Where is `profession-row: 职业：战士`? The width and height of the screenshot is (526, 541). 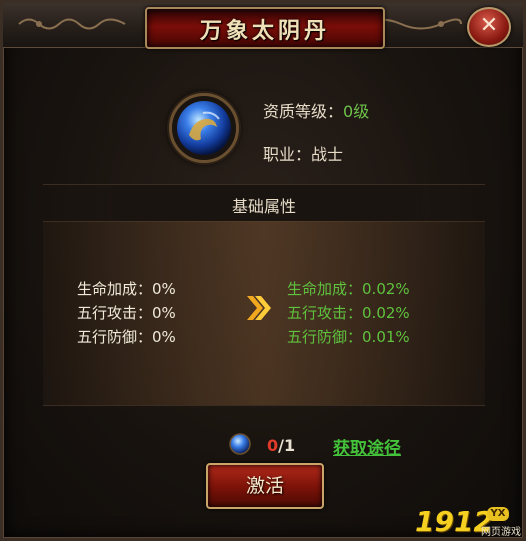 profession-row: 职业：战士 is located at coordinates (303, 153).